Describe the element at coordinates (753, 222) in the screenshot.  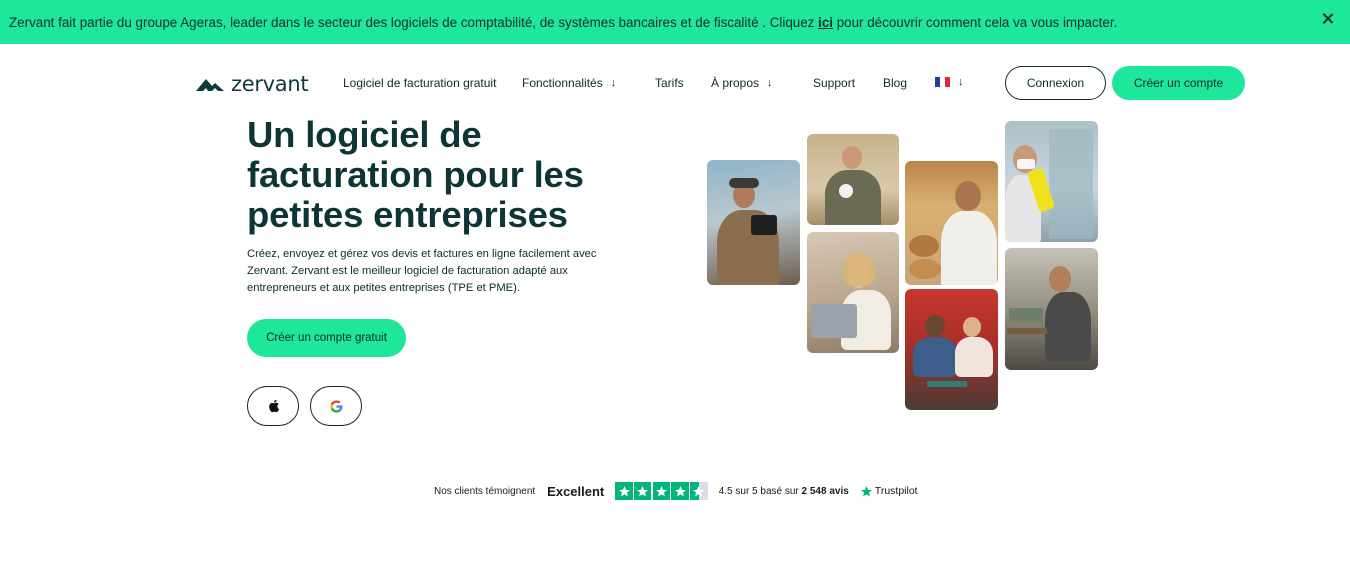
I see `photo-videographer` at that location.